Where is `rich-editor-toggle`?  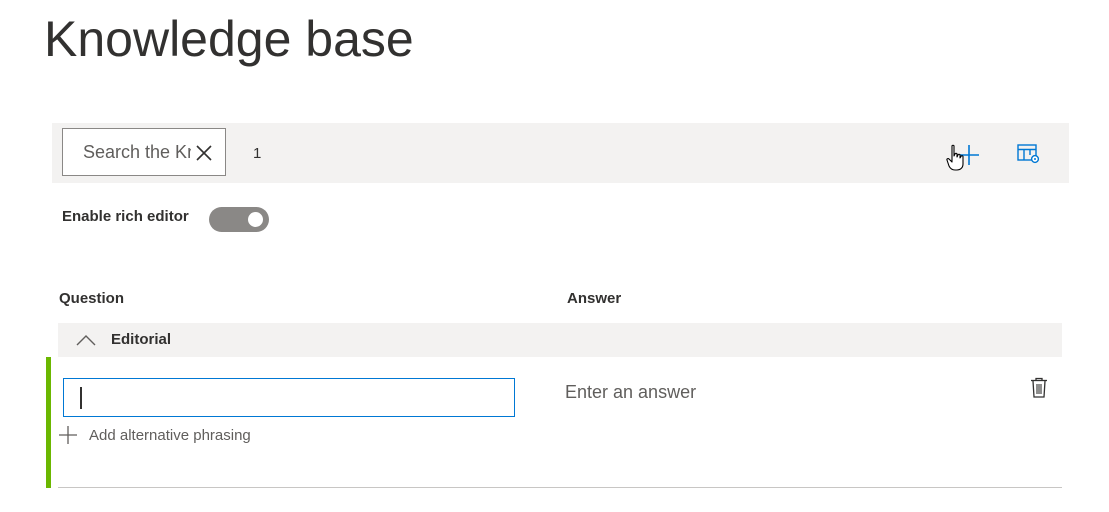 rich-editor-toggle is located at coordinates (239, 219).